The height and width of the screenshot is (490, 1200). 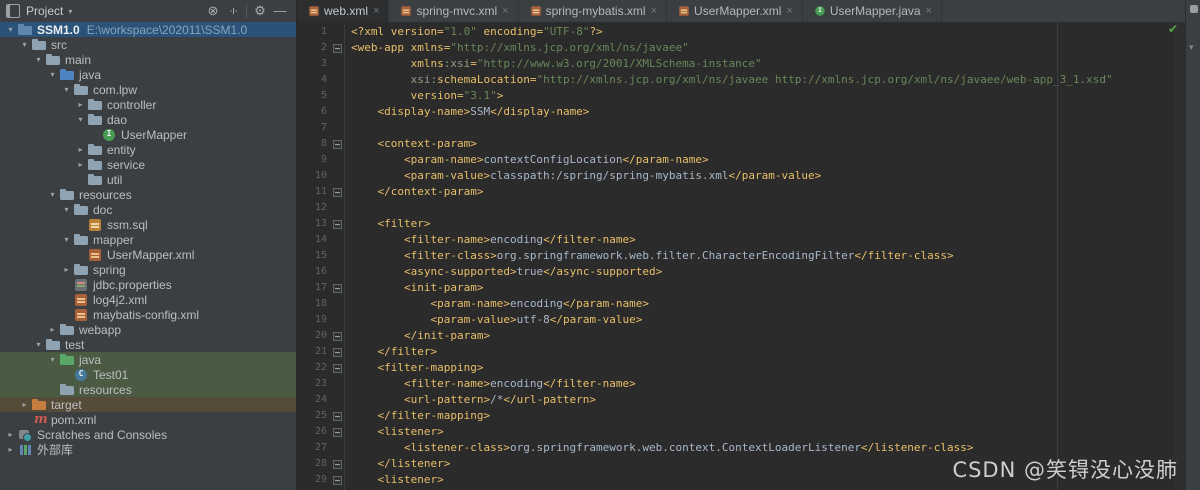 What do you see at coordinates (148, 419) in the screenshot?
I see `tree-item-pom-xml: pom.xml` at bounding box center [148, 419].